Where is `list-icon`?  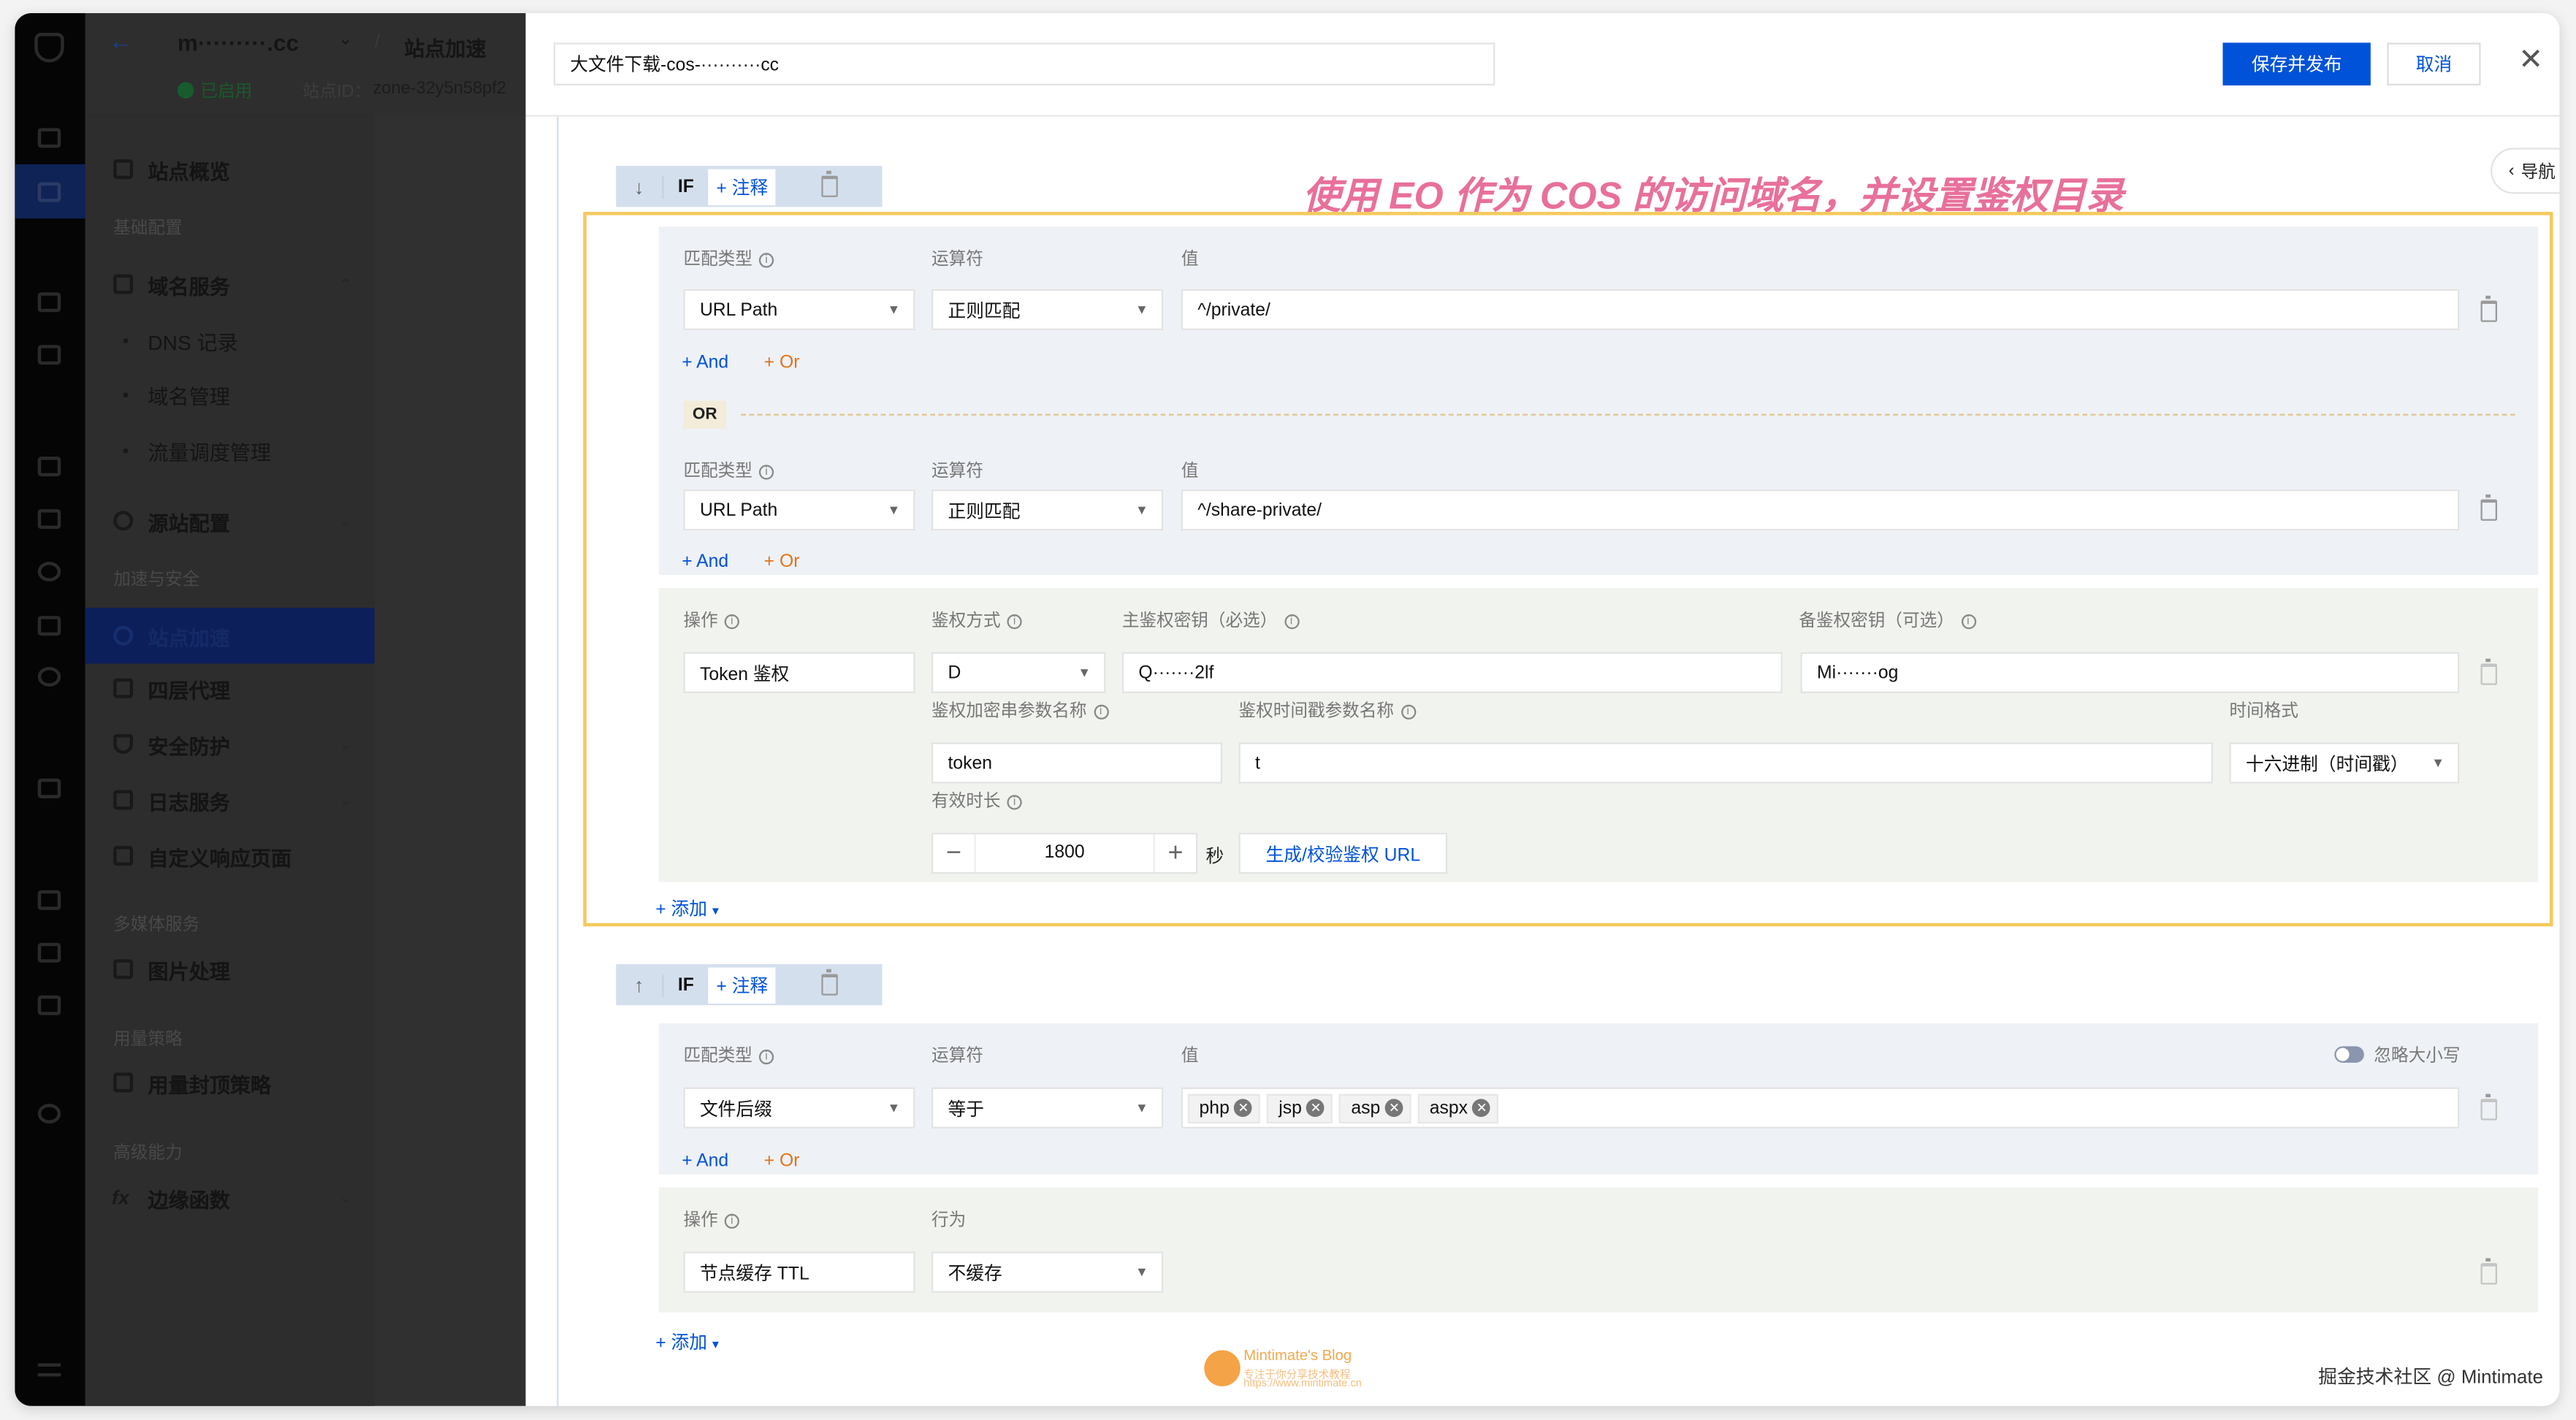 list-icon is located at coordinates (49, 192).